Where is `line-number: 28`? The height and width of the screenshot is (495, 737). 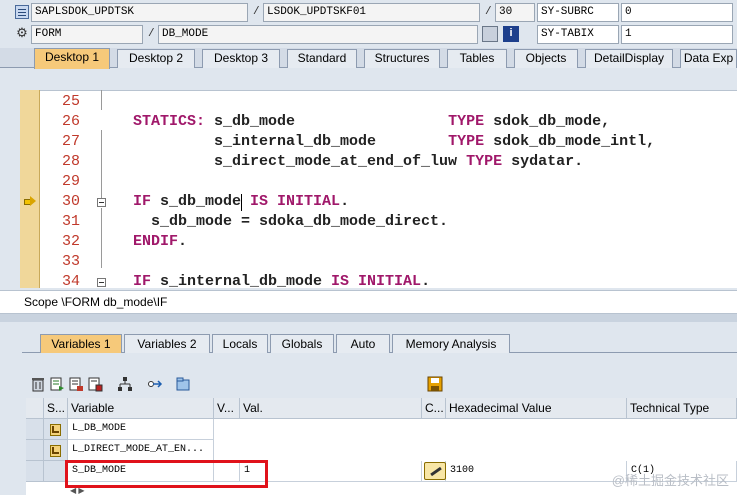 line-number: 28 is located at coordinates (70, 161).